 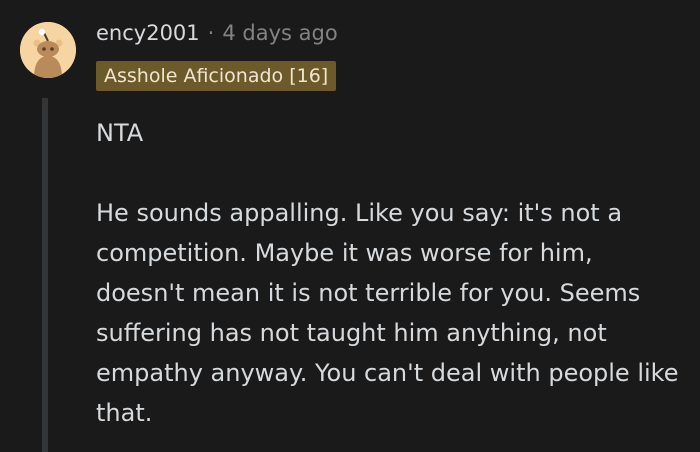 I want to click on username-link: ency2001, so click(x=148, y=33).